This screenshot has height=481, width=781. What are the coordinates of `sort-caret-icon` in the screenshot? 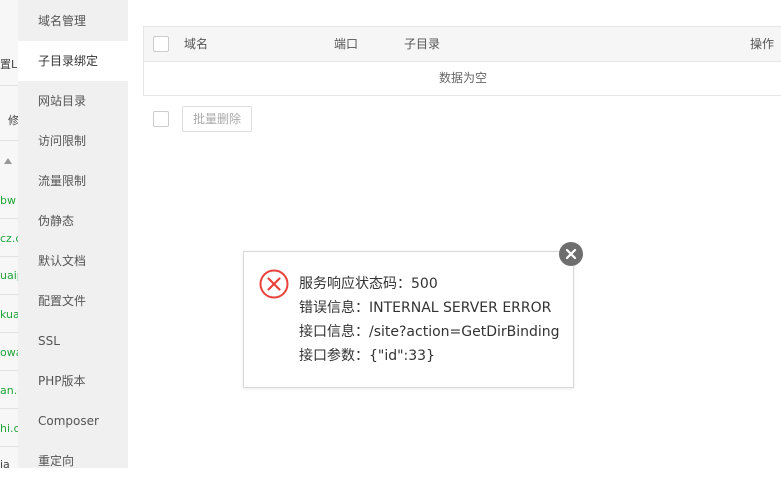 It's located at (8, 161).